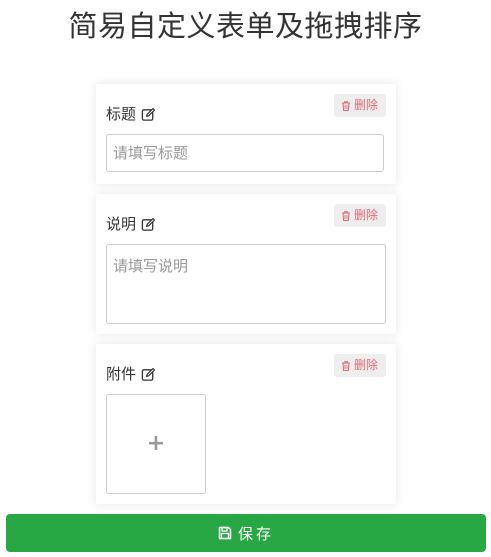 The image size is (491, 557). I want to click on floppy-disk-icon, so click(225, 533).